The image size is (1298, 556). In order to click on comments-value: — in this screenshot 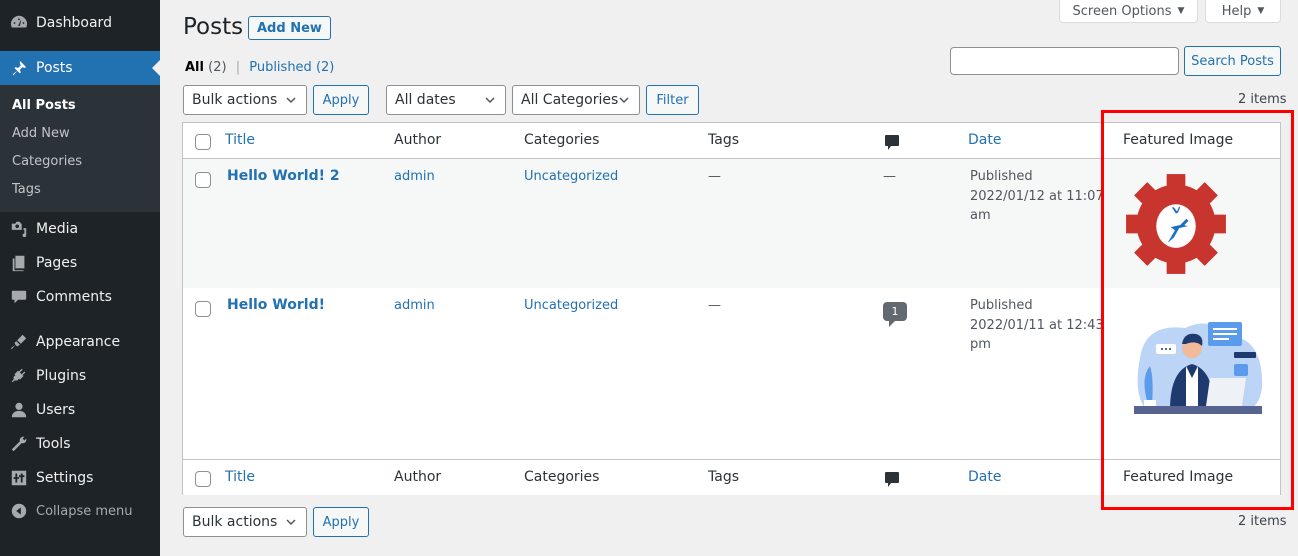, I will do `click(889, 176)`.